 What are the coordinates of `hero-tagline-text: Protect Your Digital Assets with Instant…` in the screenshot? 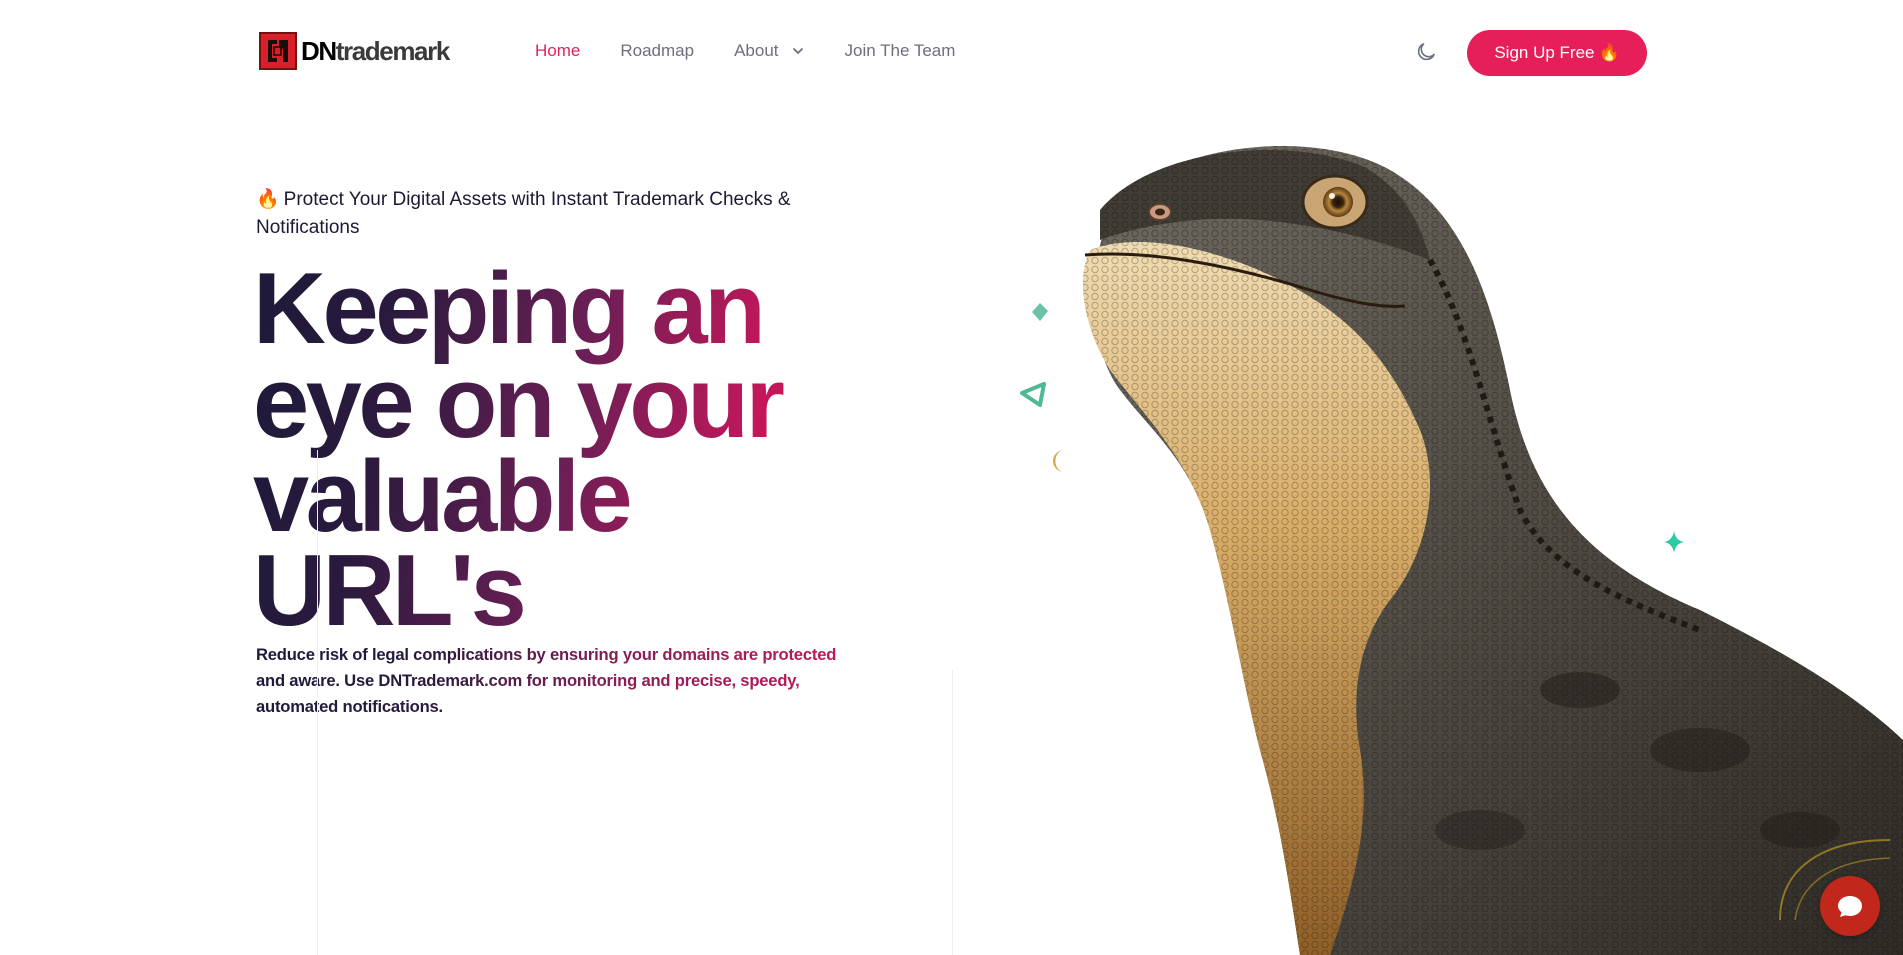 It's located at (523, 213).